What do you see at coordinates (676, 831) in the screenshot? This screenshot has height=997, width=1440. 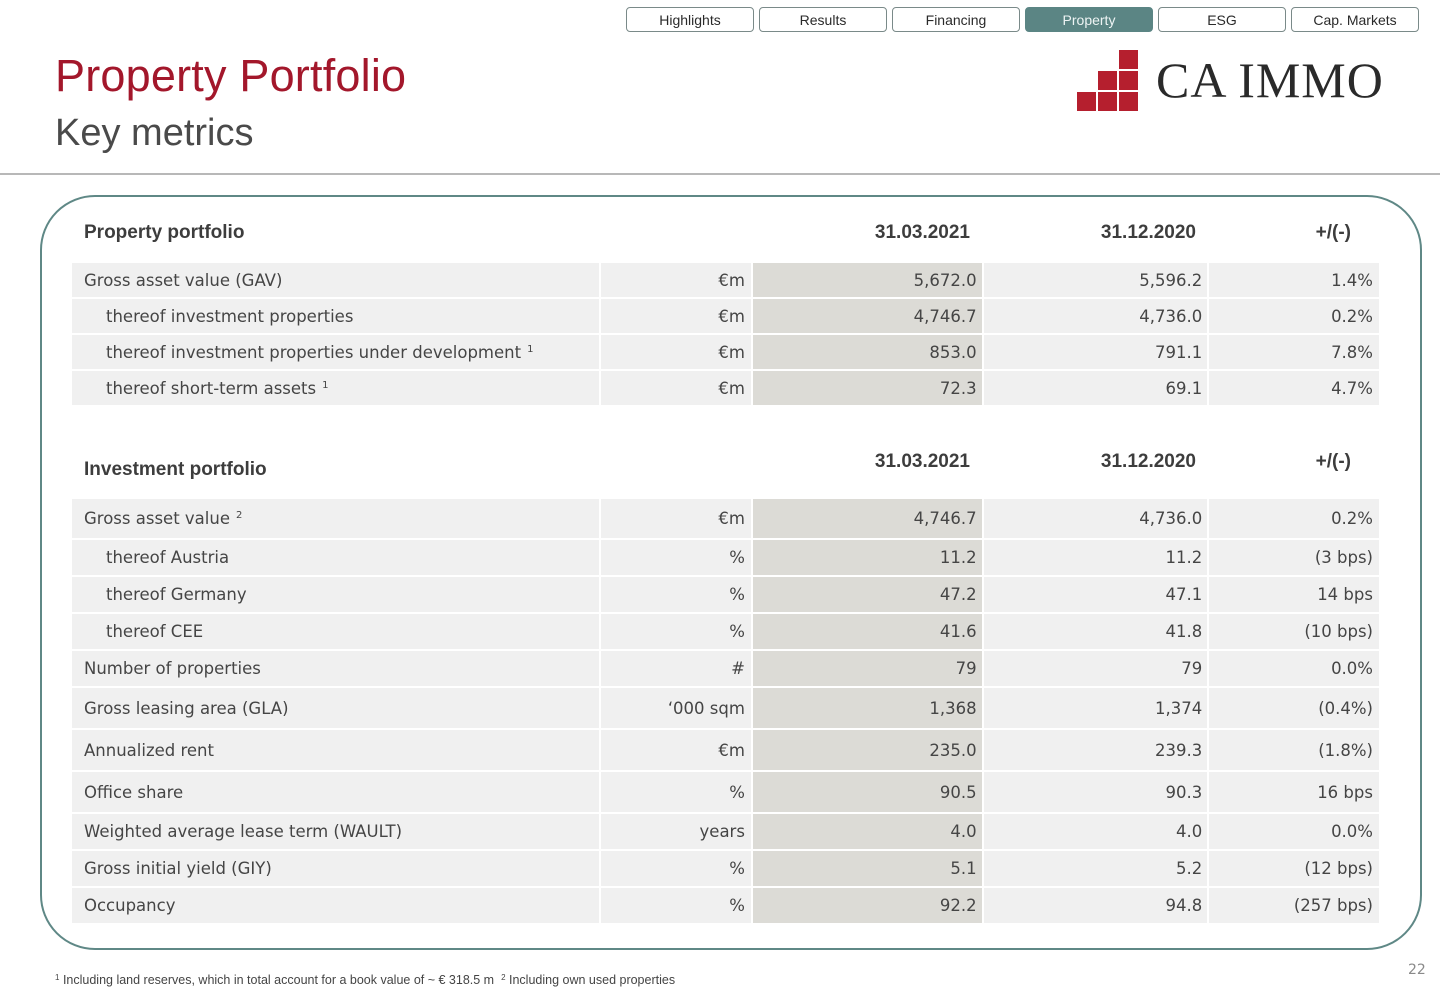 I see `unit-cell: years` at bounding box center [676, 831].